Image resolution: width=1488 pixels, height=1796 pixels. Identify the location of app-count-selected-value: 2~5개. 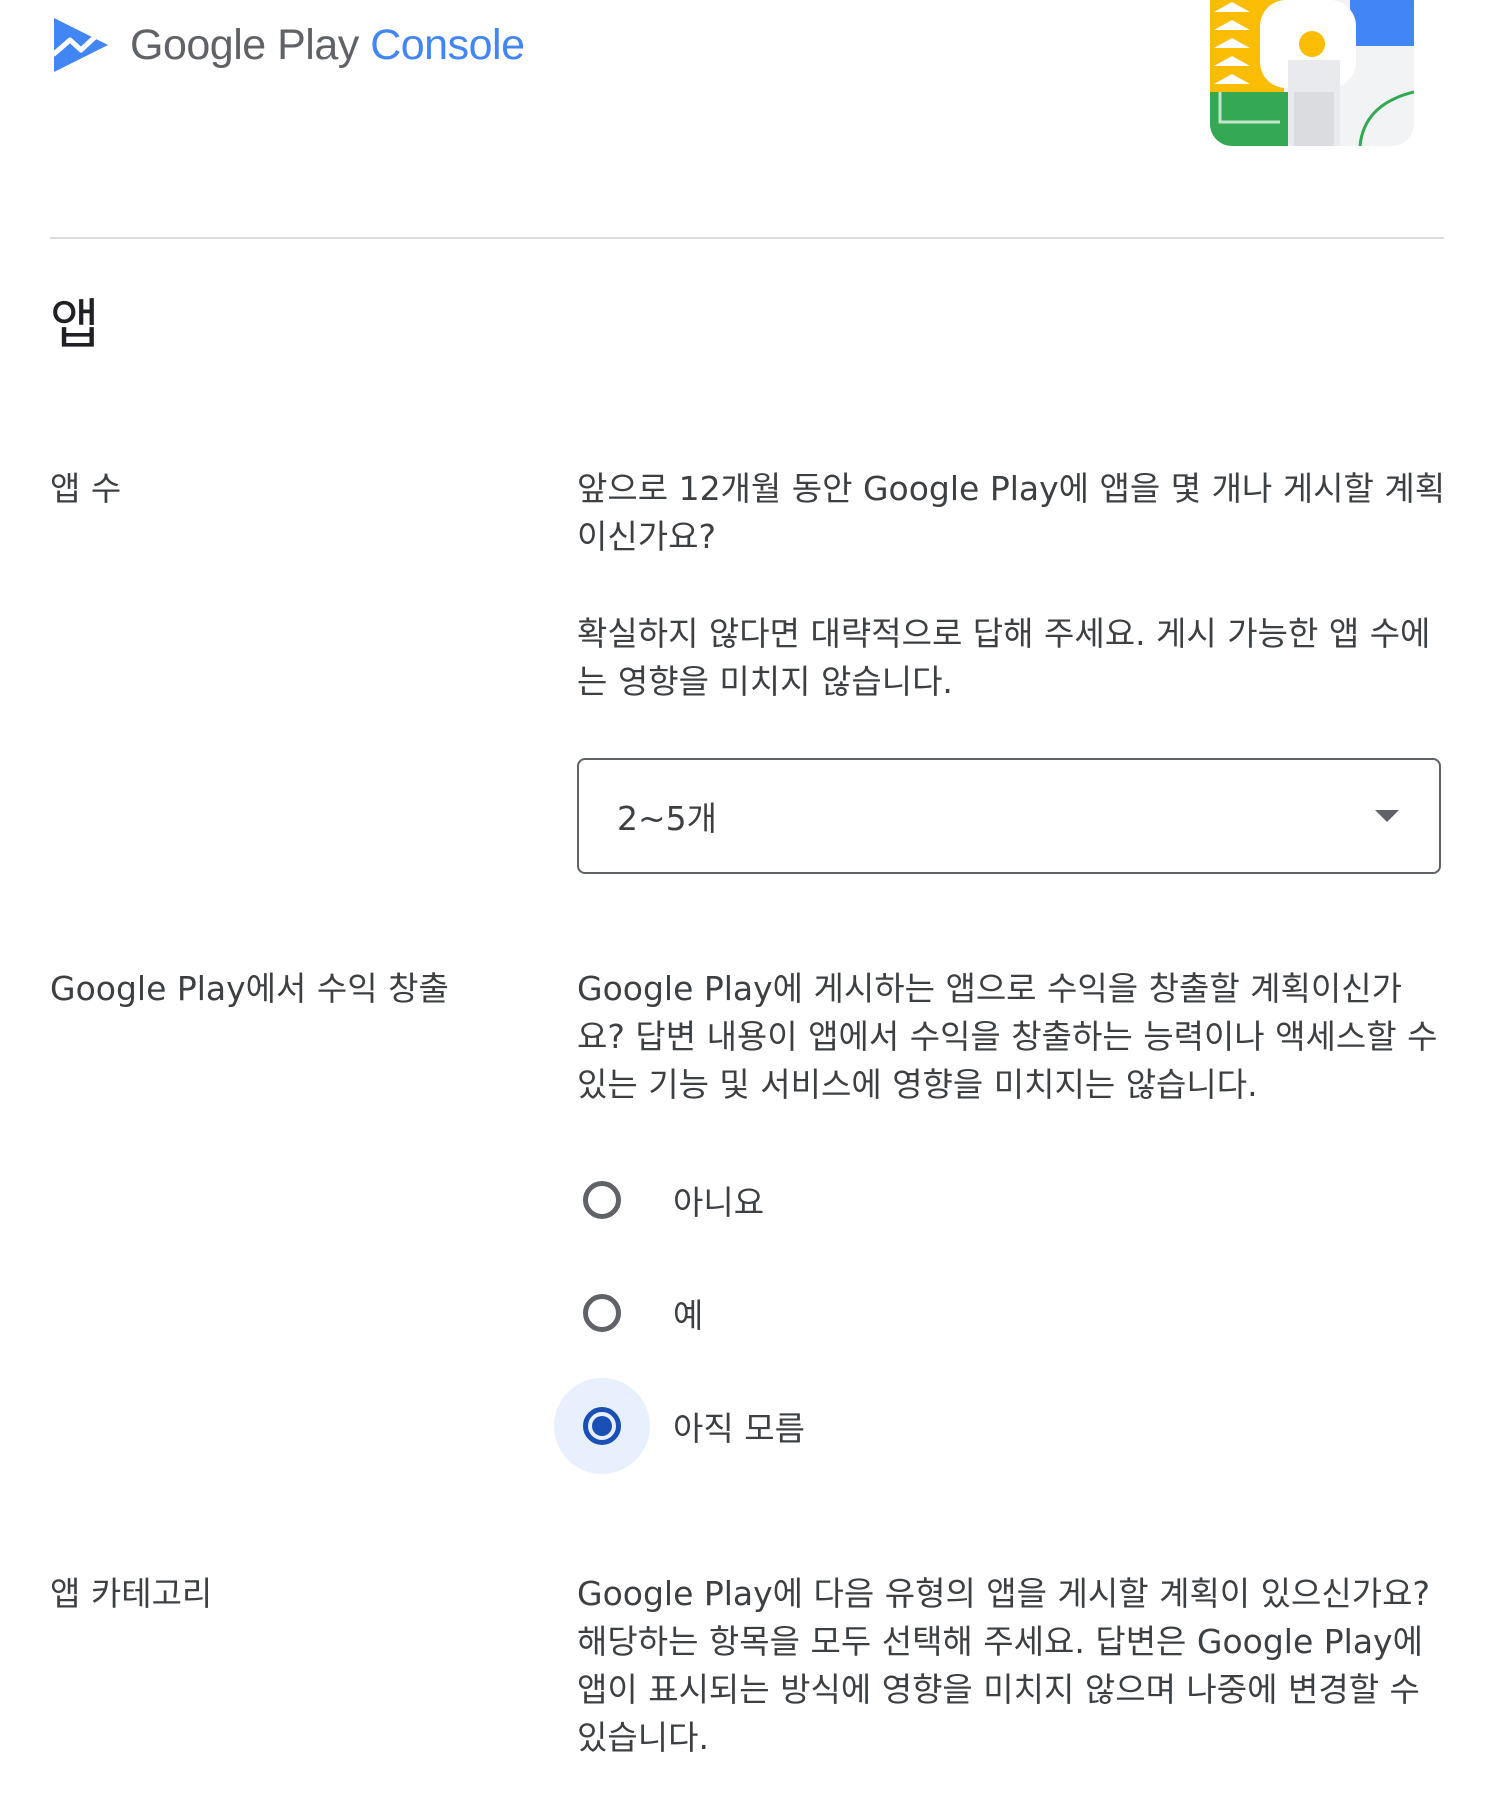
(667, 818).